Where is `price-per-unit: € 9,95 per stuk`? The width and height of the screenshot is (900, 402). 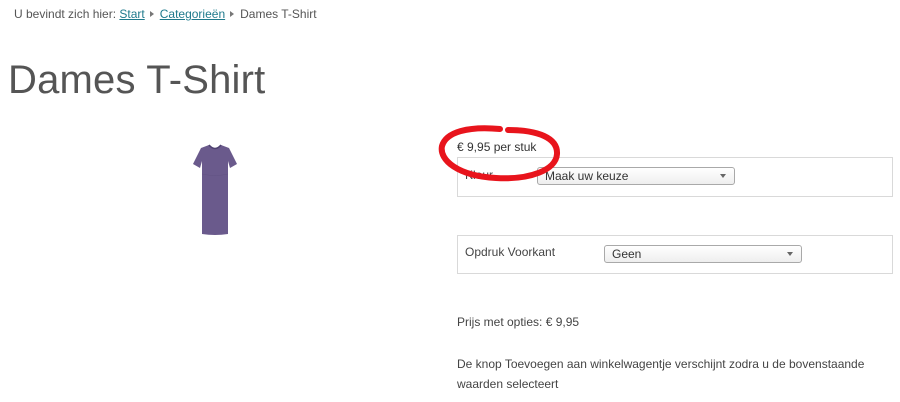 price-per-unit: € 9,95 per stuk is located at coordinates (497, 147).